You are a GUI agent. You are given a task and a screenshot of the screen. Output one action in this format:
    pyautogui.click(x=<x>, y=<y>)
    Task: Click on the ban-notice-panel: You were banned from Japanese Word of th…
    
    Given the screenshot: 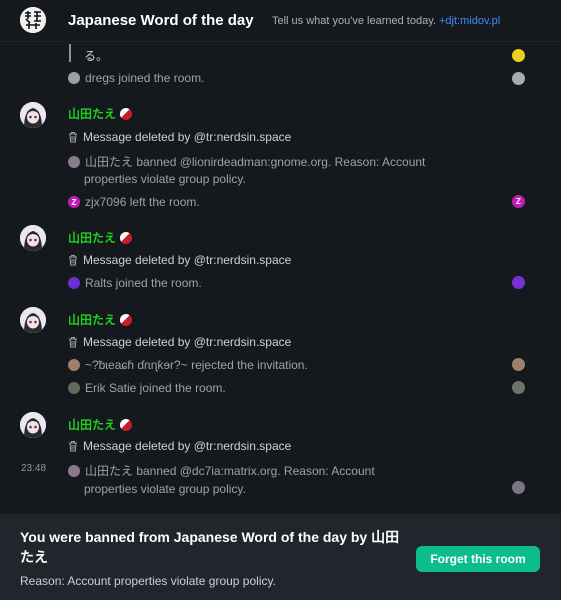 What is the action you would take?
    pyautogui.click(x=280, y=557)
    